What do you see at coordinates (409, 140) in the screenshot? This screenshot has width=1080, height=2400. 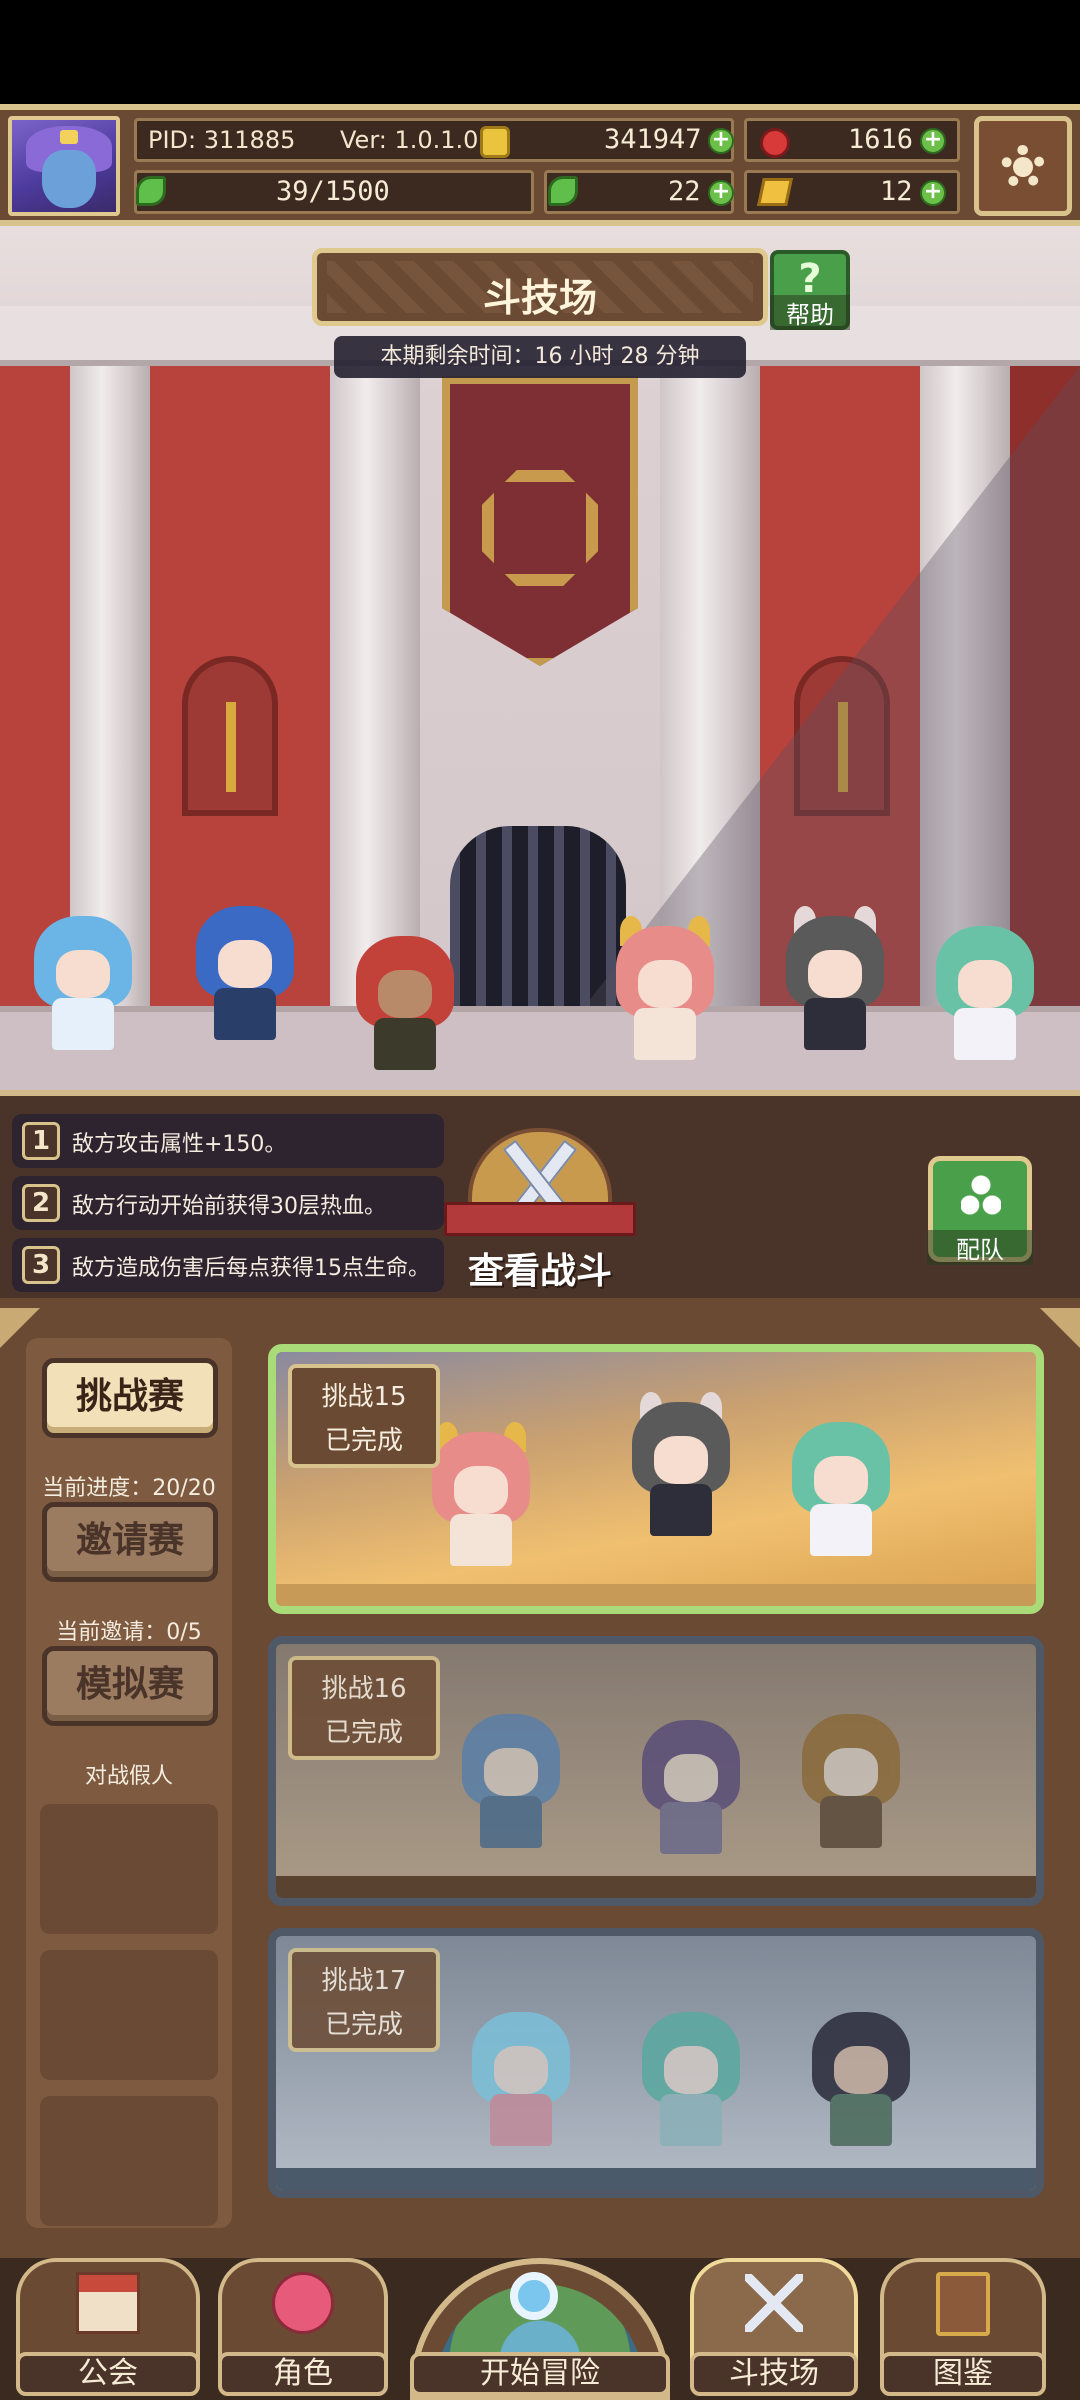 I see `game-version: Ver: 1.0.1.0` at bounding box center [409, 140].